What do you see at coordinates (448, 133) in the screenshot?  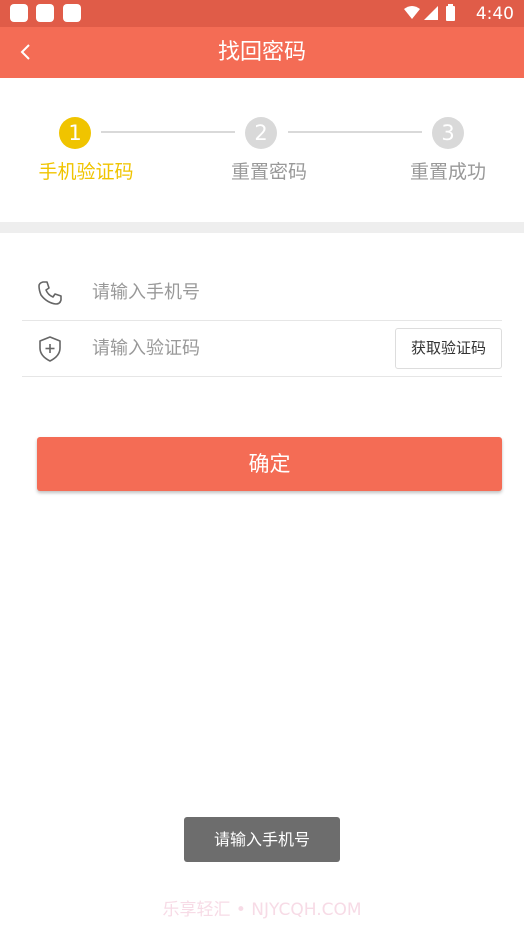 I see `step-3-circle: 3` at bounding box center [448, 133].